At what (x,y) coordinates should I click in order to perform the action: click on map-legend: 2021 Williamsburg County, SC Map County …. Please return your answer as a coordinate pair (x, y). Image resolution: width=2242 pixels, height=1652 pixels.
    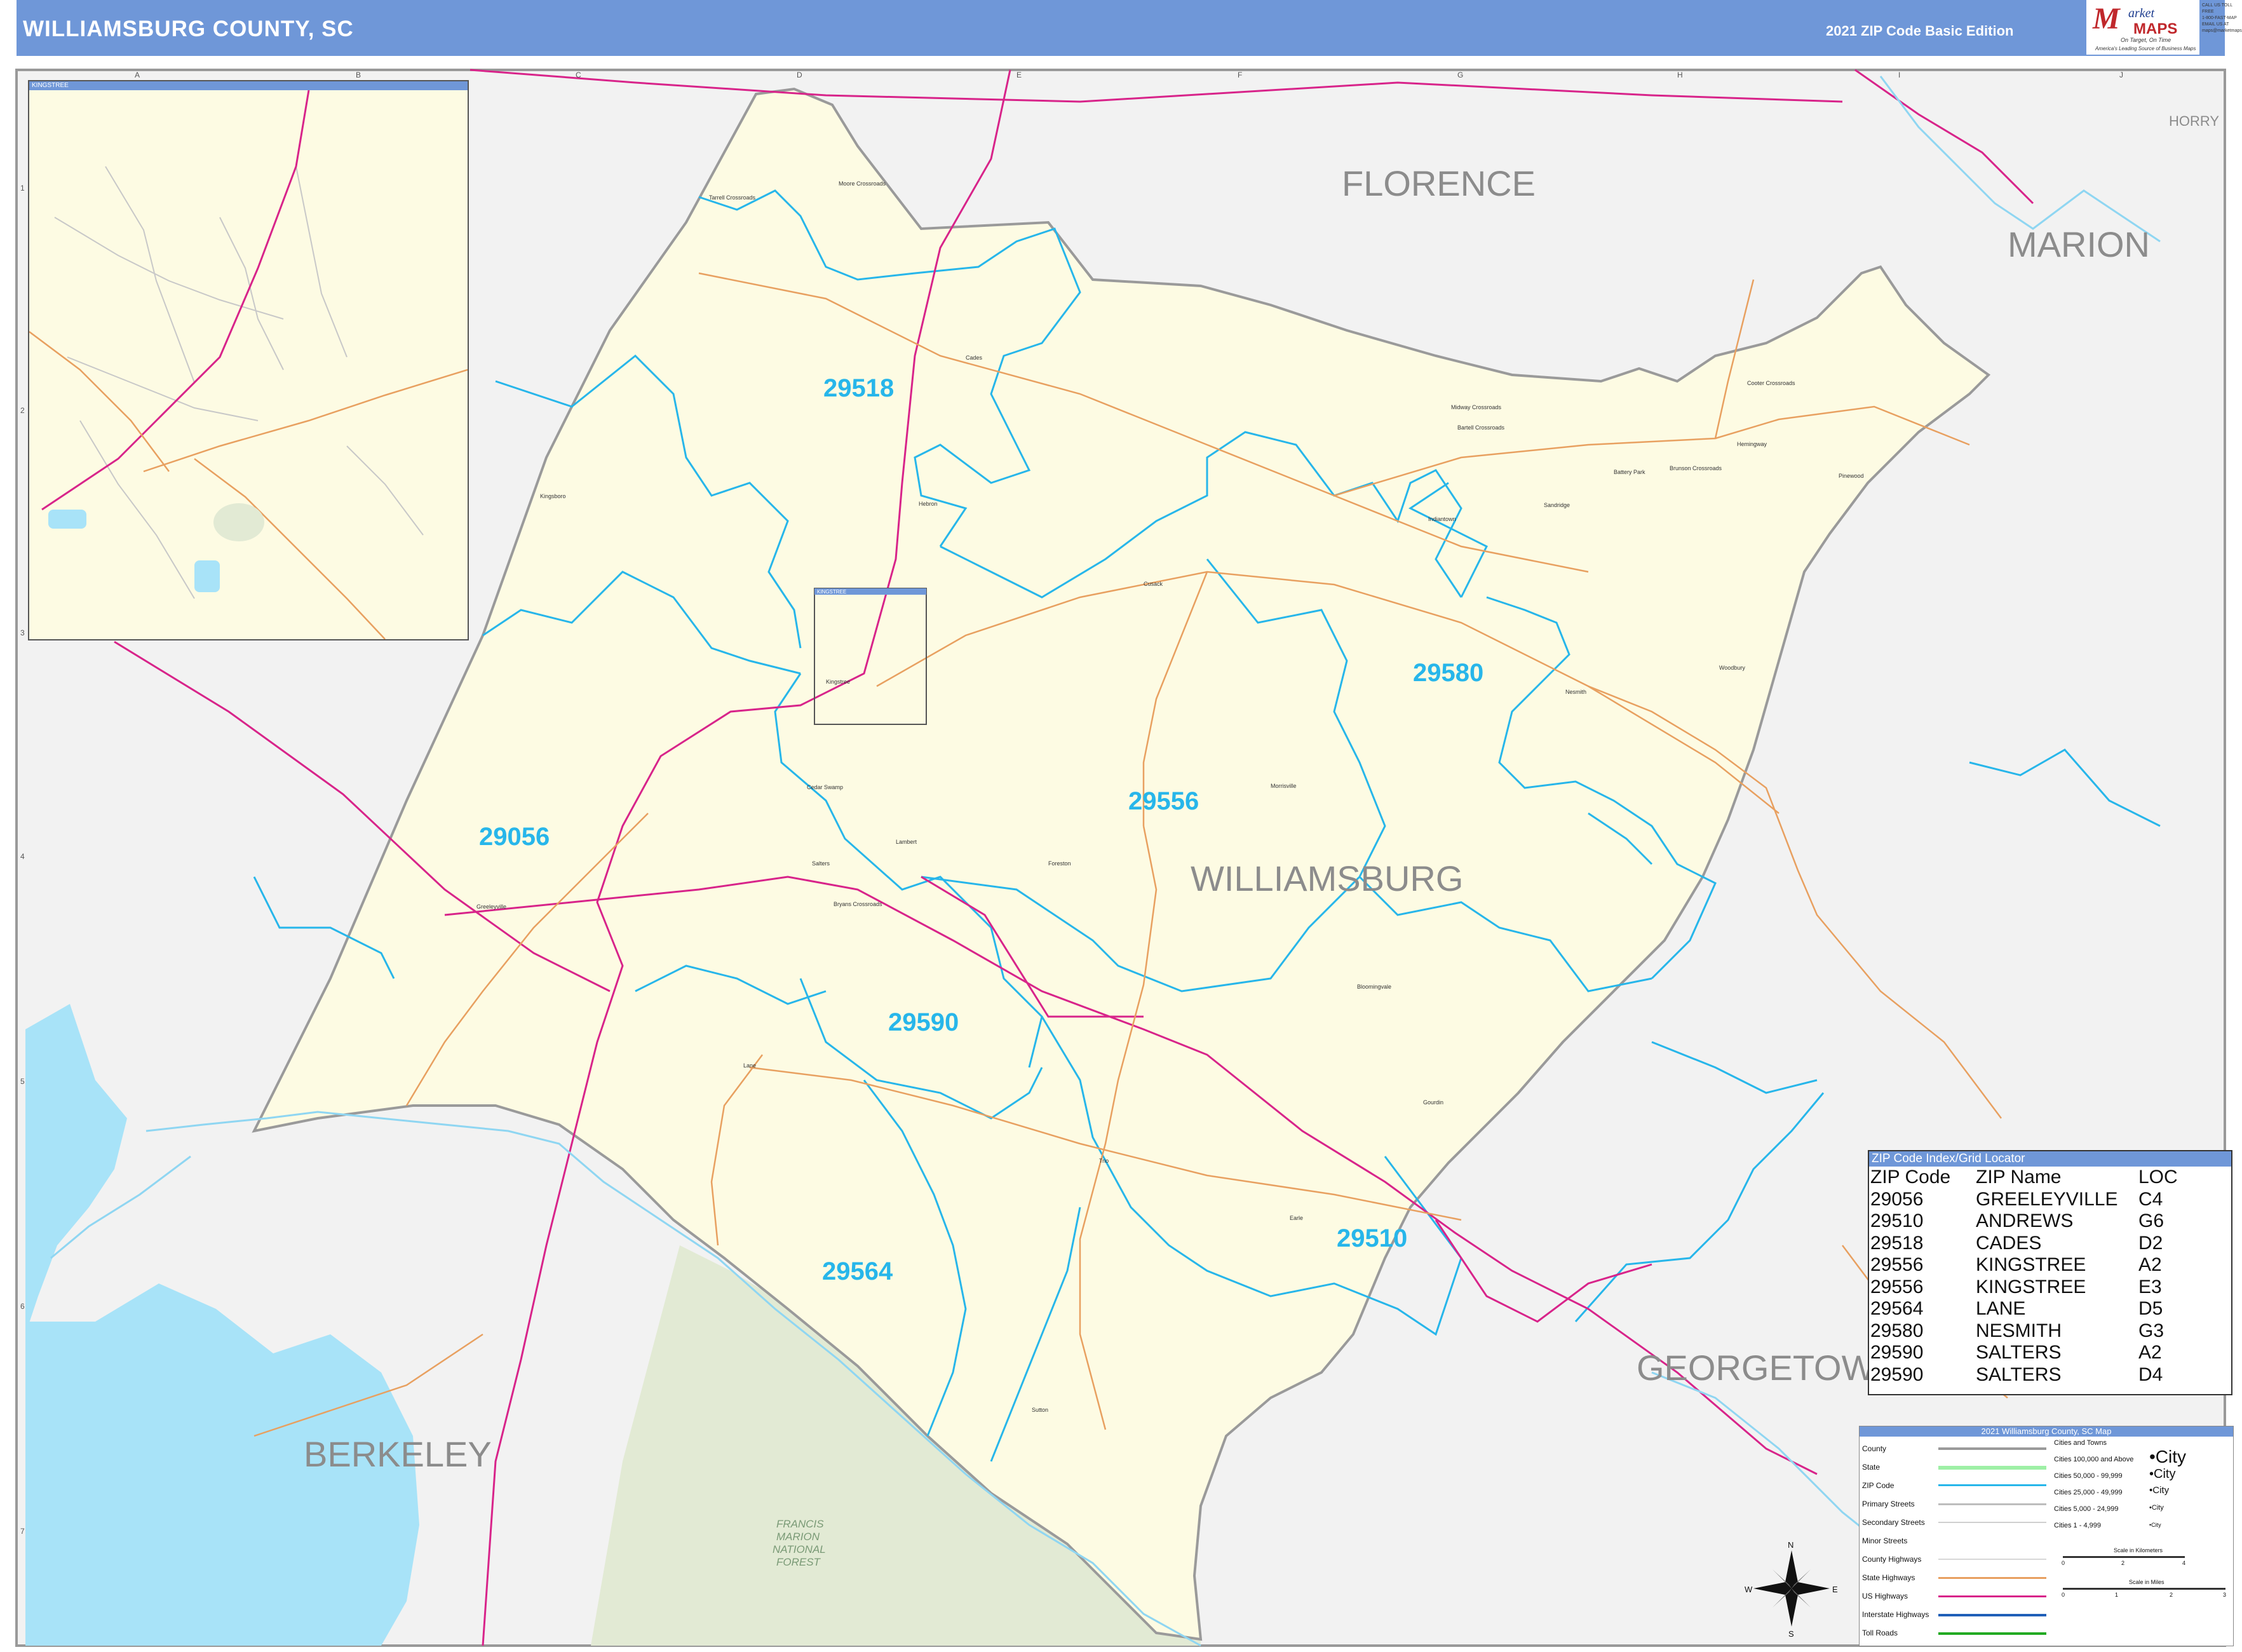
    Looking at the image, I should click on (2046, 1536).